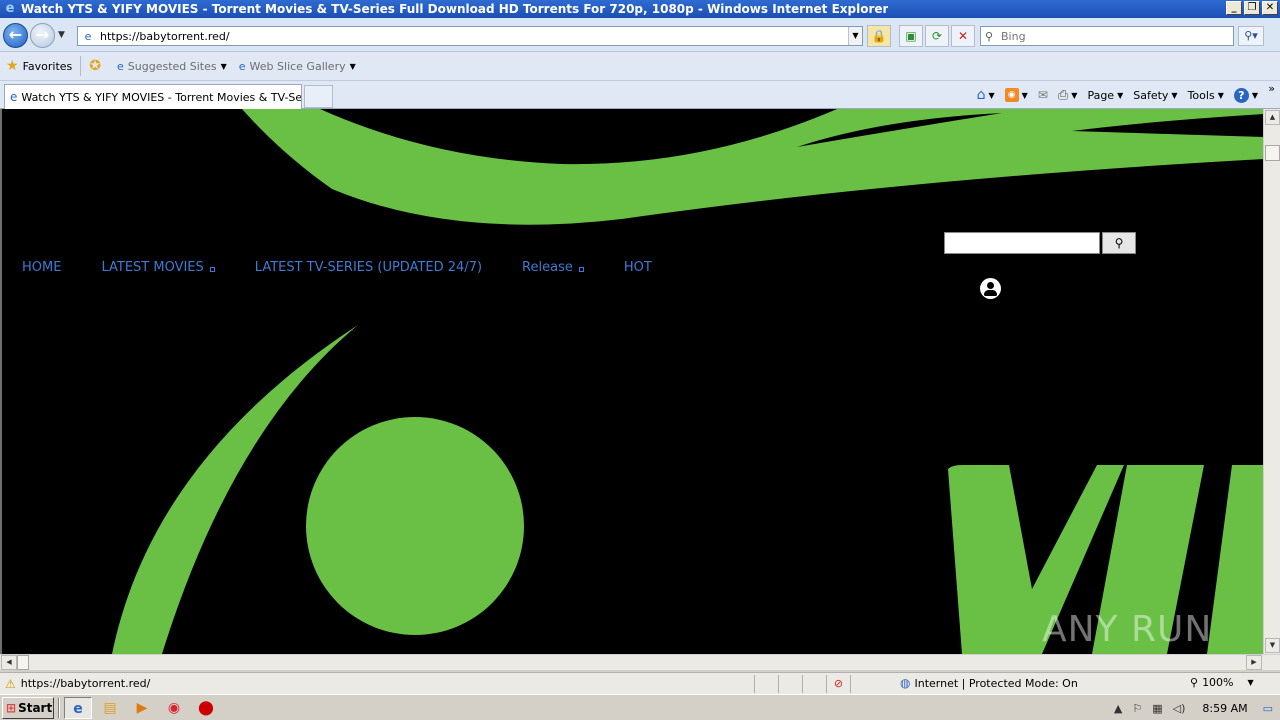 Image resolution: width=1280 pixels, height=720 pixels. I want to click on taskbar-media-player-icon: ▶, so click(142, 708).